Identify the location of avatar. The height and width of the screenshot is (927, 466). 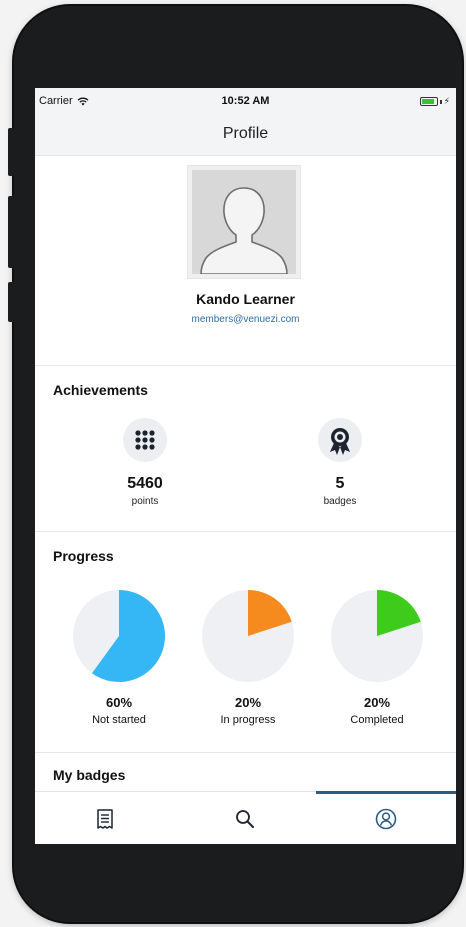
(244, 222).